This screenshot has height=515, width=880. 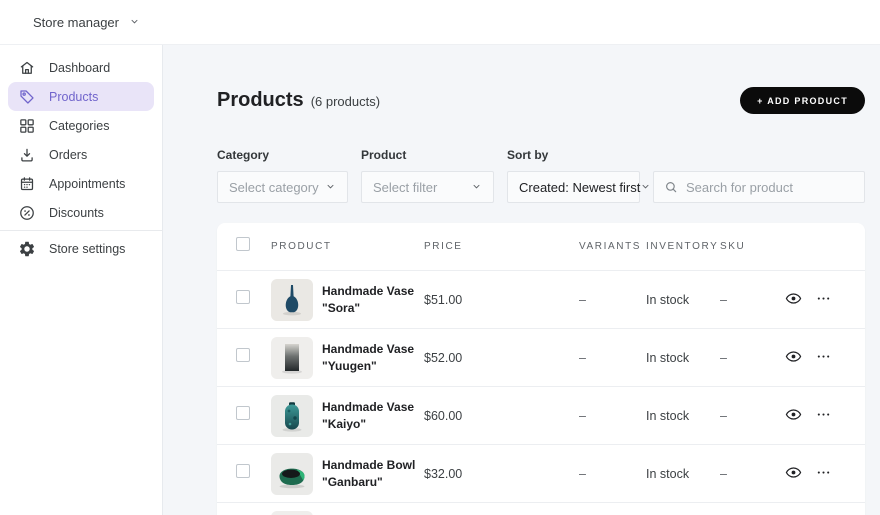 I want to click on price-cell: $32.00, so click(x=443, y=473).